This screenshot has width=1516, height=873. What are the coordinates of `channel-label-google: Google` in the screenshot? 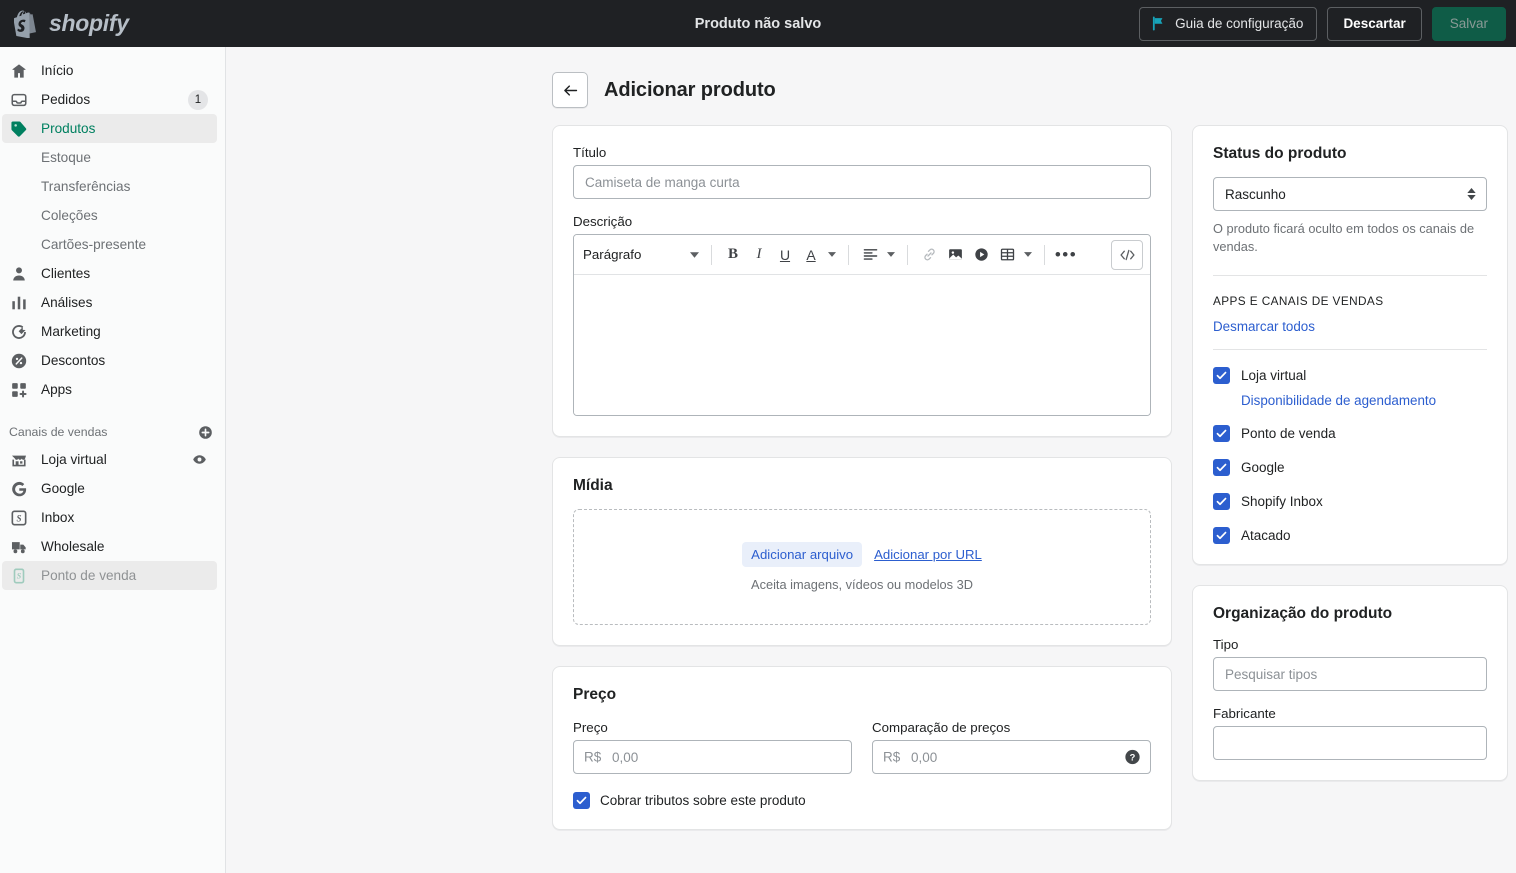 It's located at (1263, 468).